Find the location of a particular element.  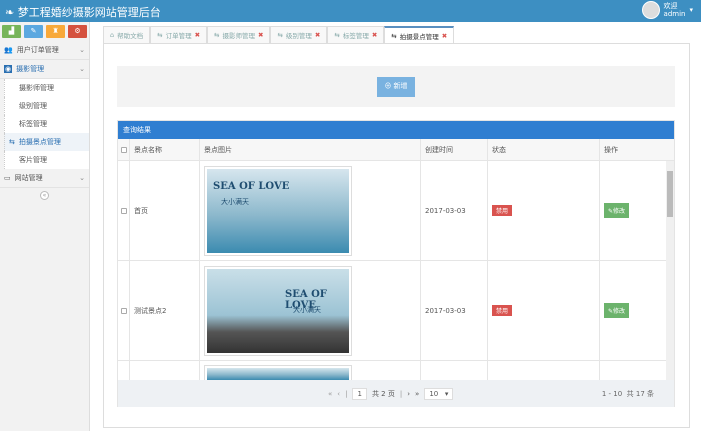

sidebar-subitem-client-photos: 客片管理 is located at coordinates (46, 160).